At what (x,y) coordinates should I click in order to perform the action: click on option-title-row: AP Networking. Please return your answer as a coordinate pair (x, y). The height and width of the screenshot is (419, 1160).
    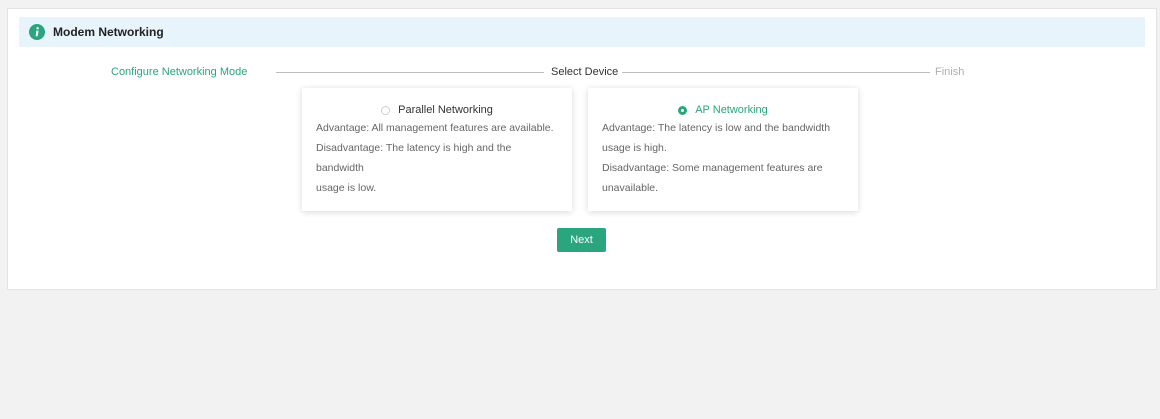
    Looking at the image, I should click on (723, 110).